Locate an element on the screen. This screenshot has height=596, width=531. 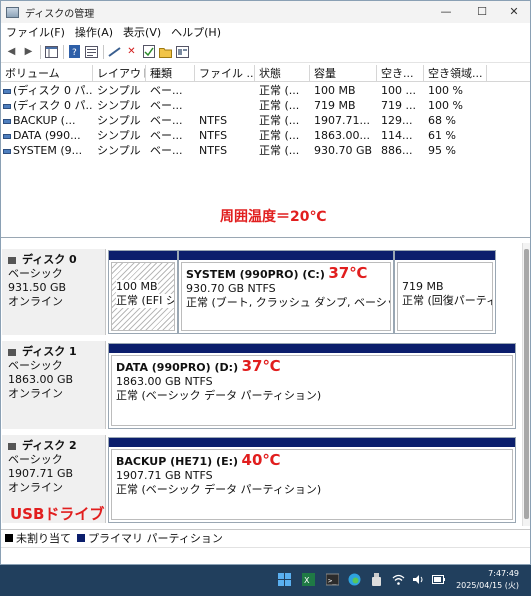
battery-icon is located at coordinates (438, 579).